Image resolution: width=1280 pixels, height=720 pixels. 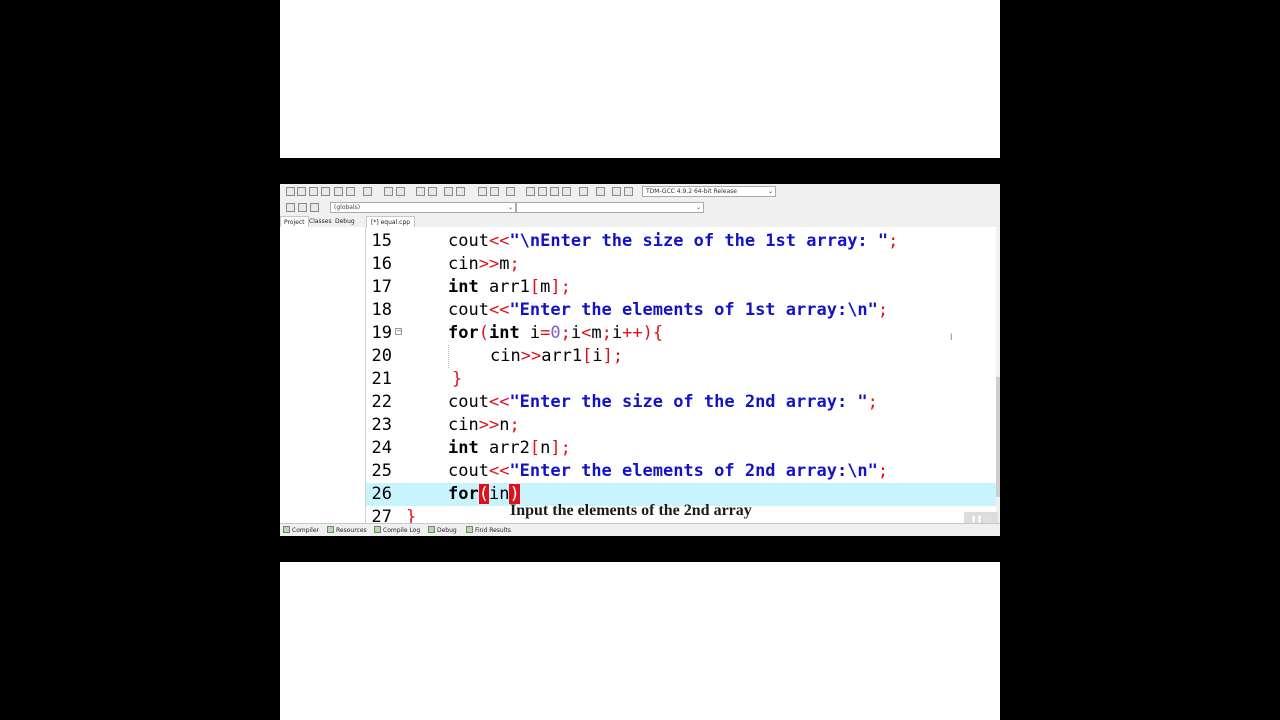 I want to click on line-number: 18, so click(x=381, y=310).